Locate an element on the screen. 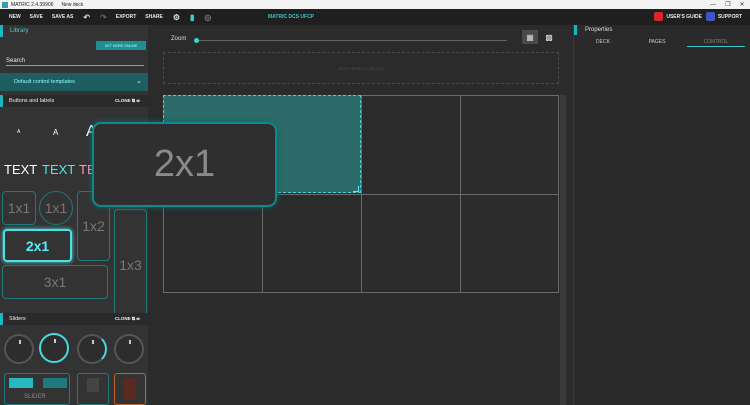 The image size is (750, 405). users-guide-label: USER'S GUIDE is located at coordinates (684, 16).